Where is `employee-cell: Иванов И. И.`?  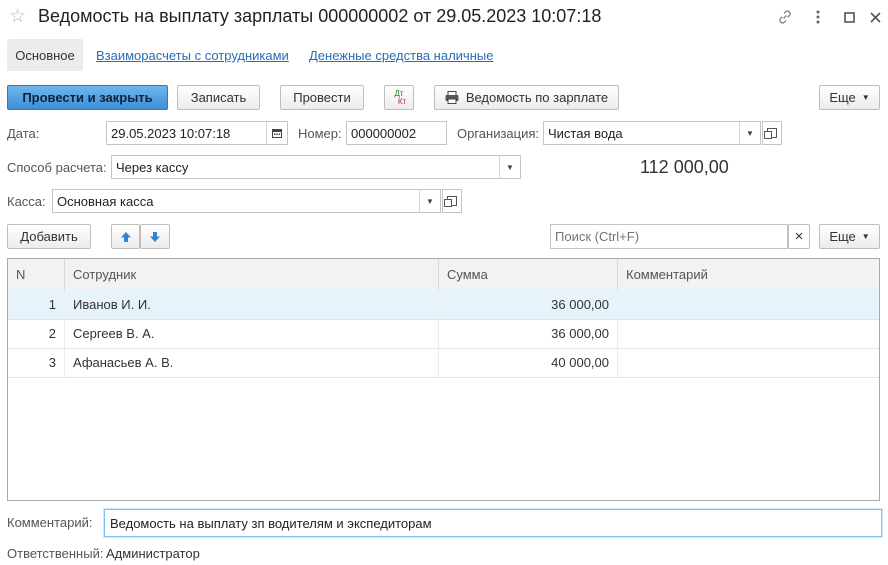 employee-cell: Иванов И. И. is located at coordinates (252, 304).